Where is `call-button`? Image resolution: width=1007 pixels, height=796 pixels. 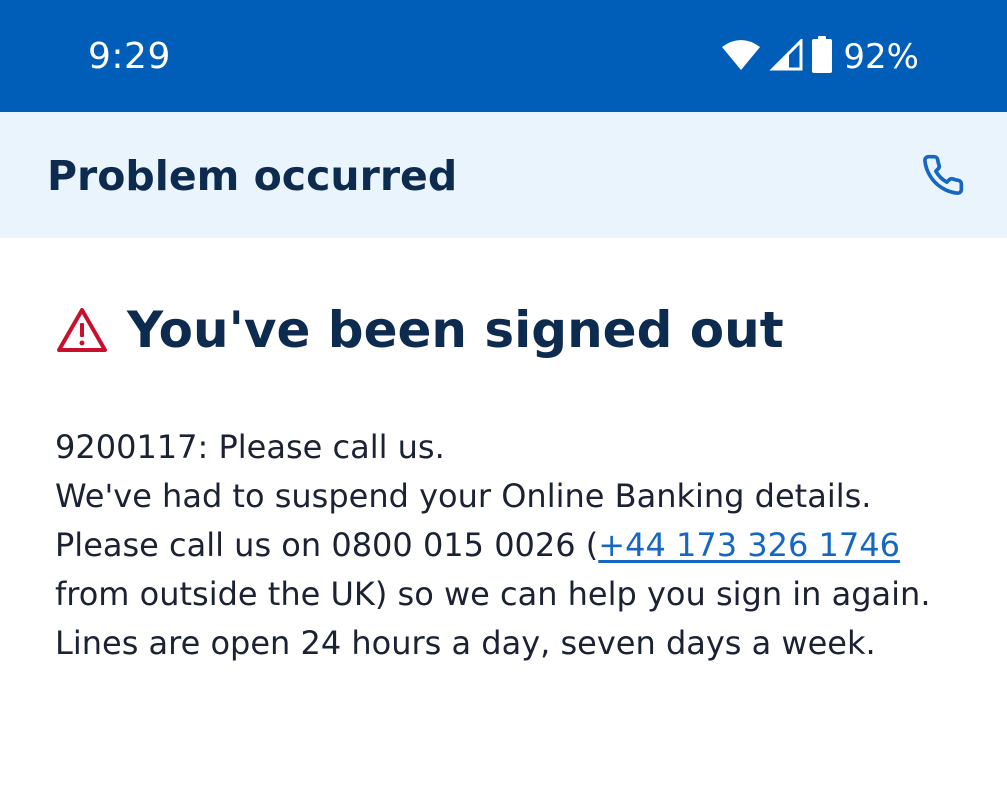
call-button is located at coordinates (943, 177).